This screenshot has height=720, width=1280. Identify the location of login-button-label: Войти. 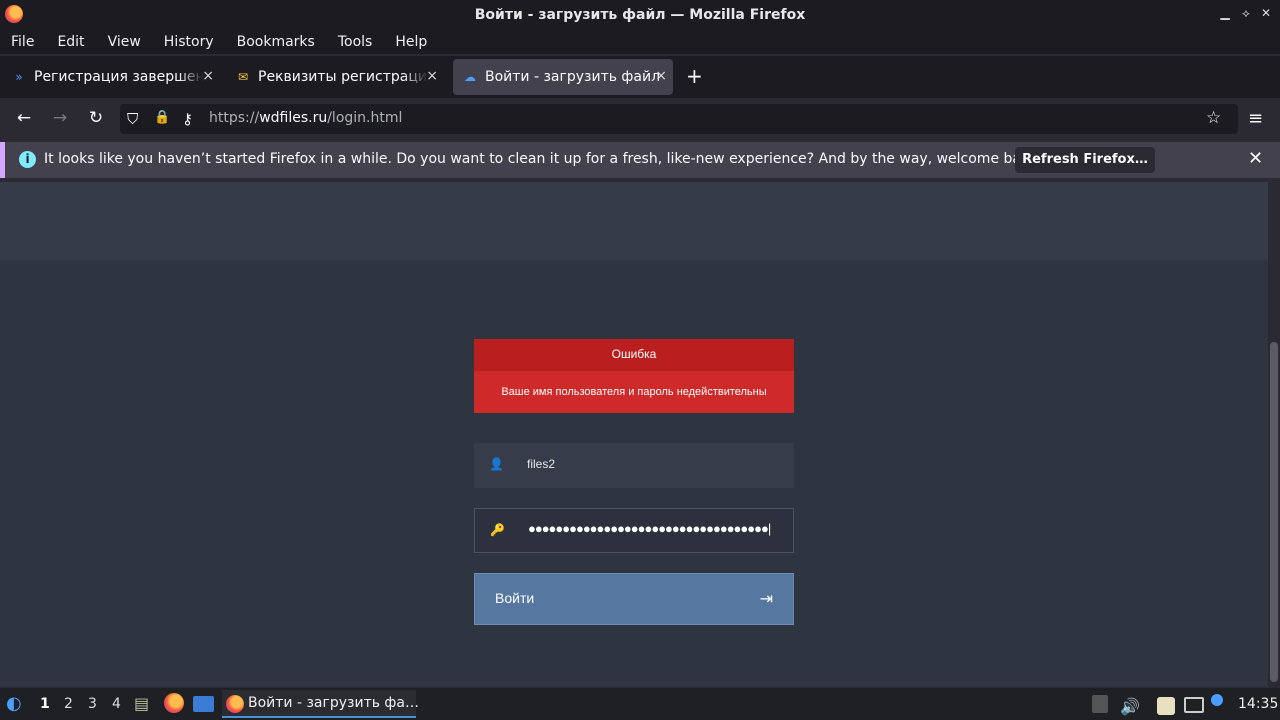
(515, 598).